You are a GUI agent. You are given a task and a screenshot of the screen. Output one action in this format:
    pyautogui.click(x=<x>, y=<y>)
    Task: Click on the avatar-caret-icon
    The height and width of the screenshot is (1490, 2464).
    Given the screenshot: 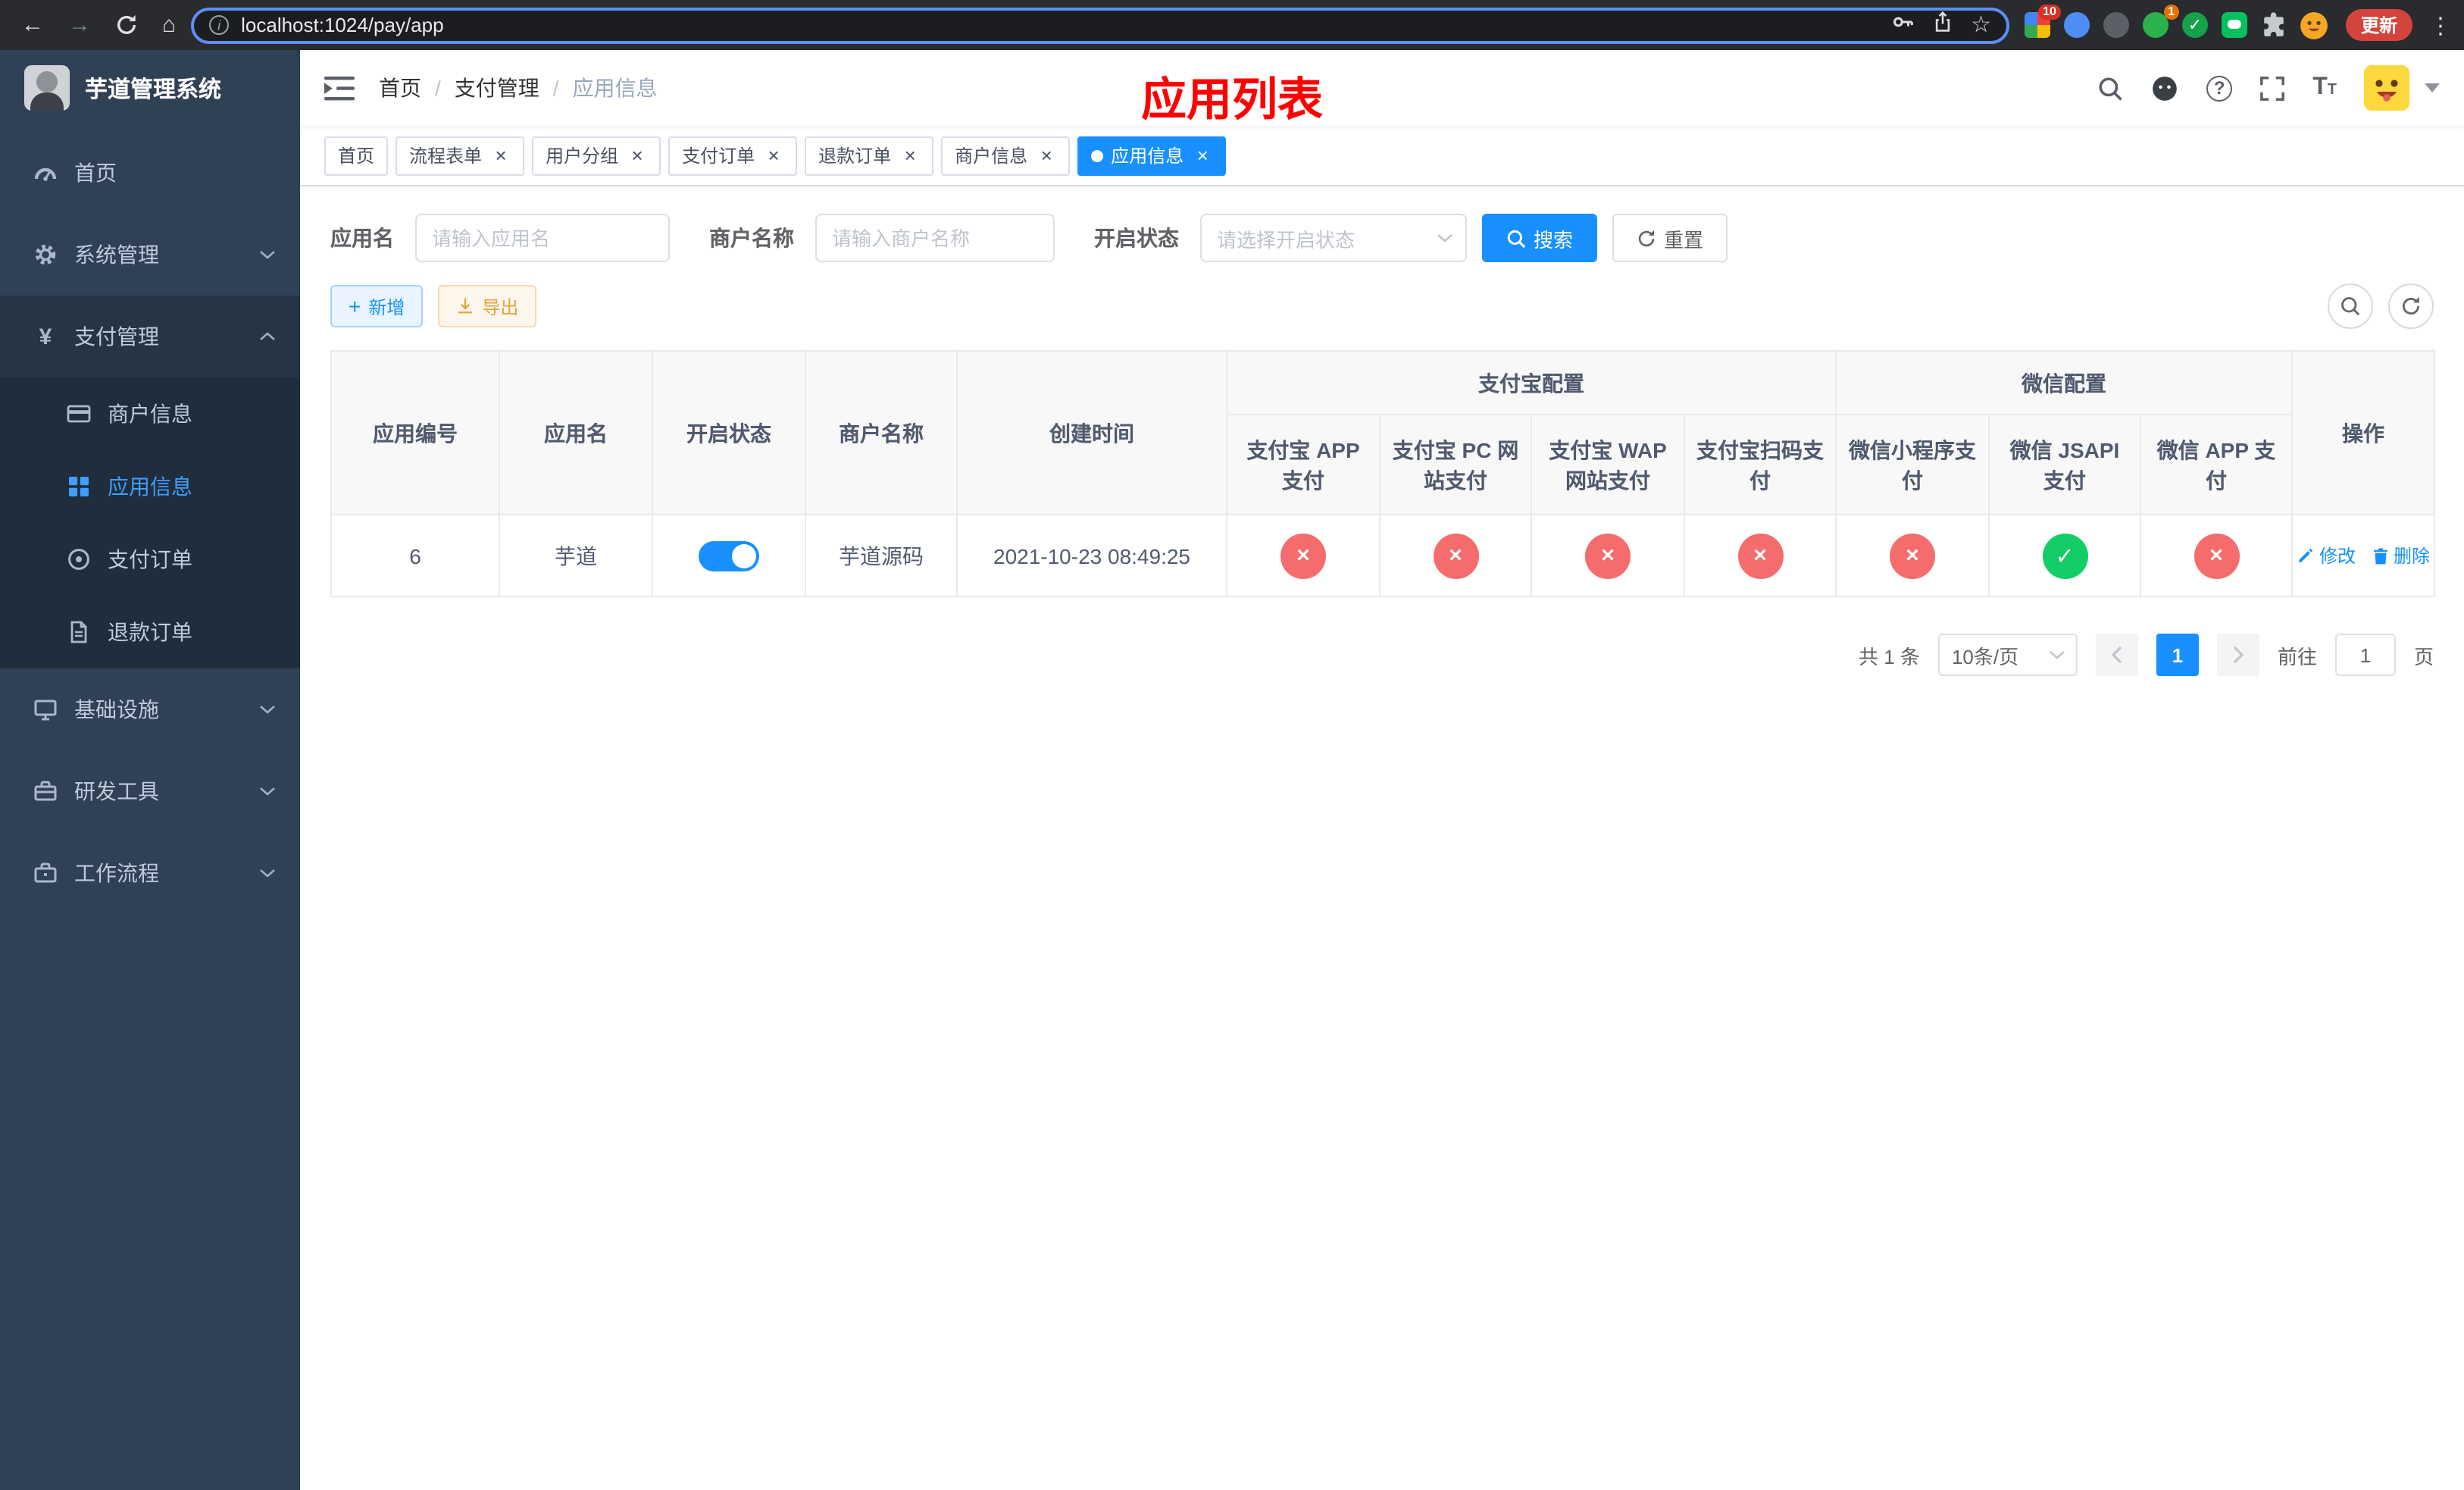 What is the action you would take?
    pyautogui.click(x=2432, y=88)
    